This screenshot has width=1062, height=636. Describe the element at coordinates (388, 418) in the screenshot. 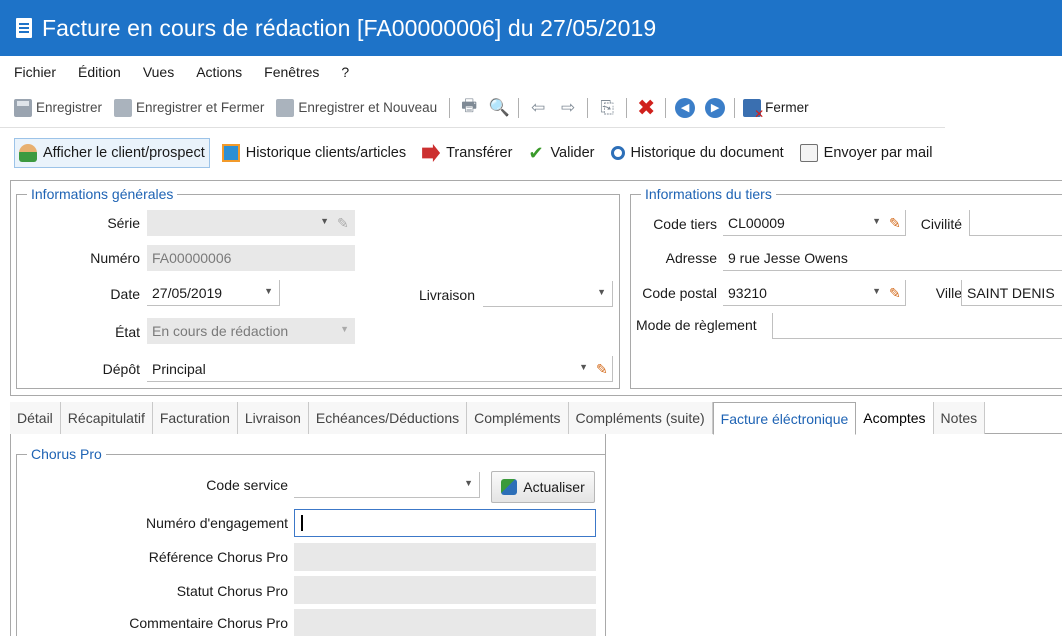

I see `tab-echeances: Echéances/Déductions` at that location.